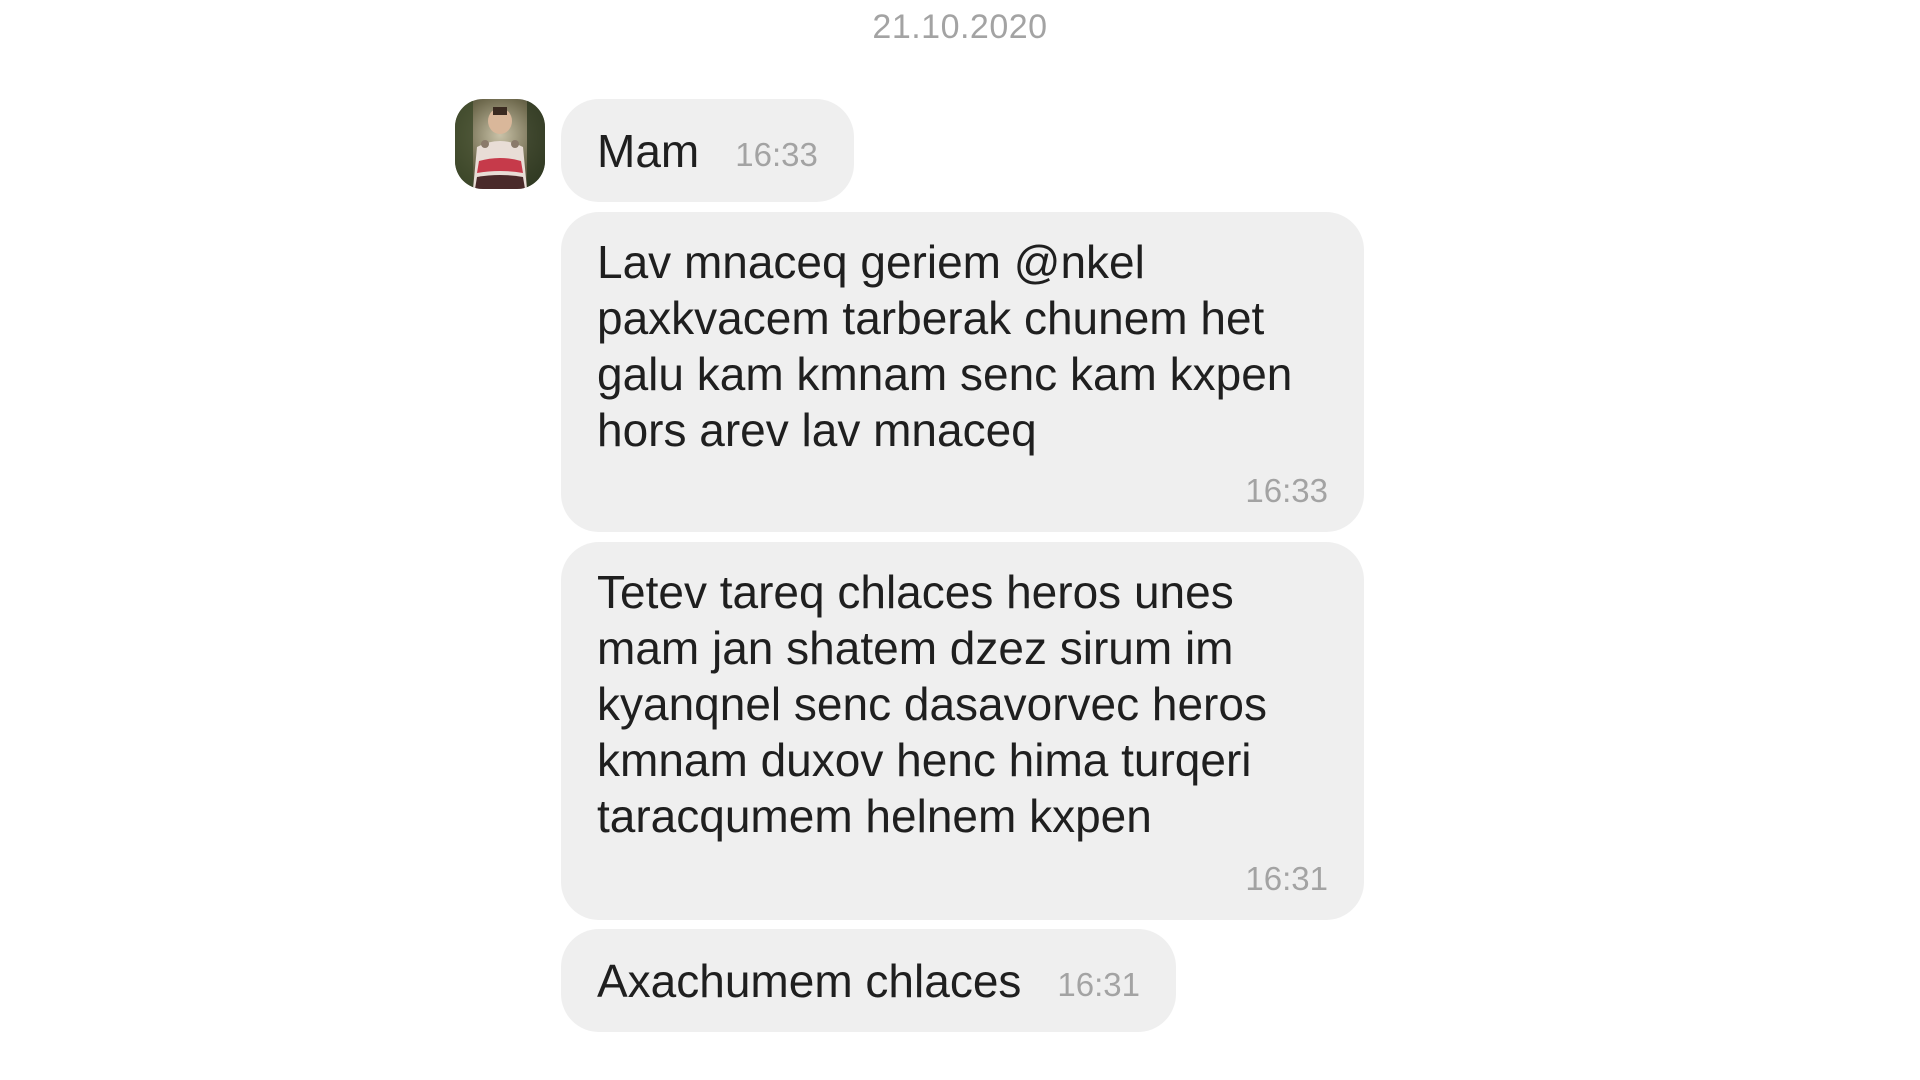  What do you see at coordinates (707, 150) in the screenshot?
I see `message-bubble: Mam 16:33` at bounding box center [707, 150].